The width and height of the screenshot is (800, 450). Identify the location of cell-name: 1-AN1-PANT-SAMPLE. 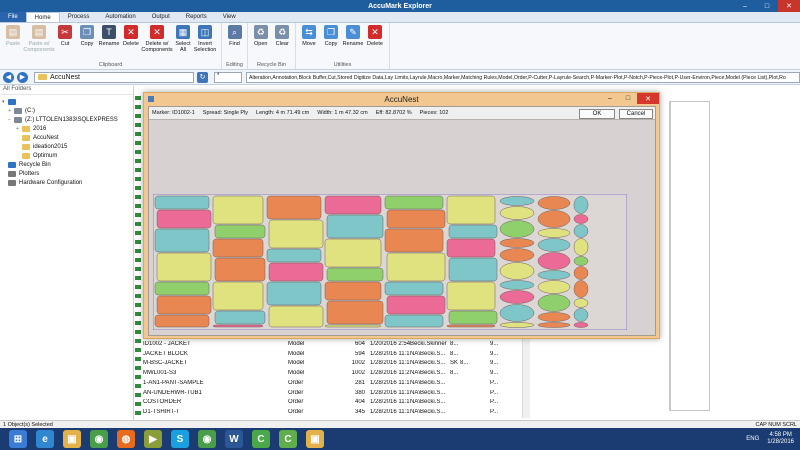
(173, 382).